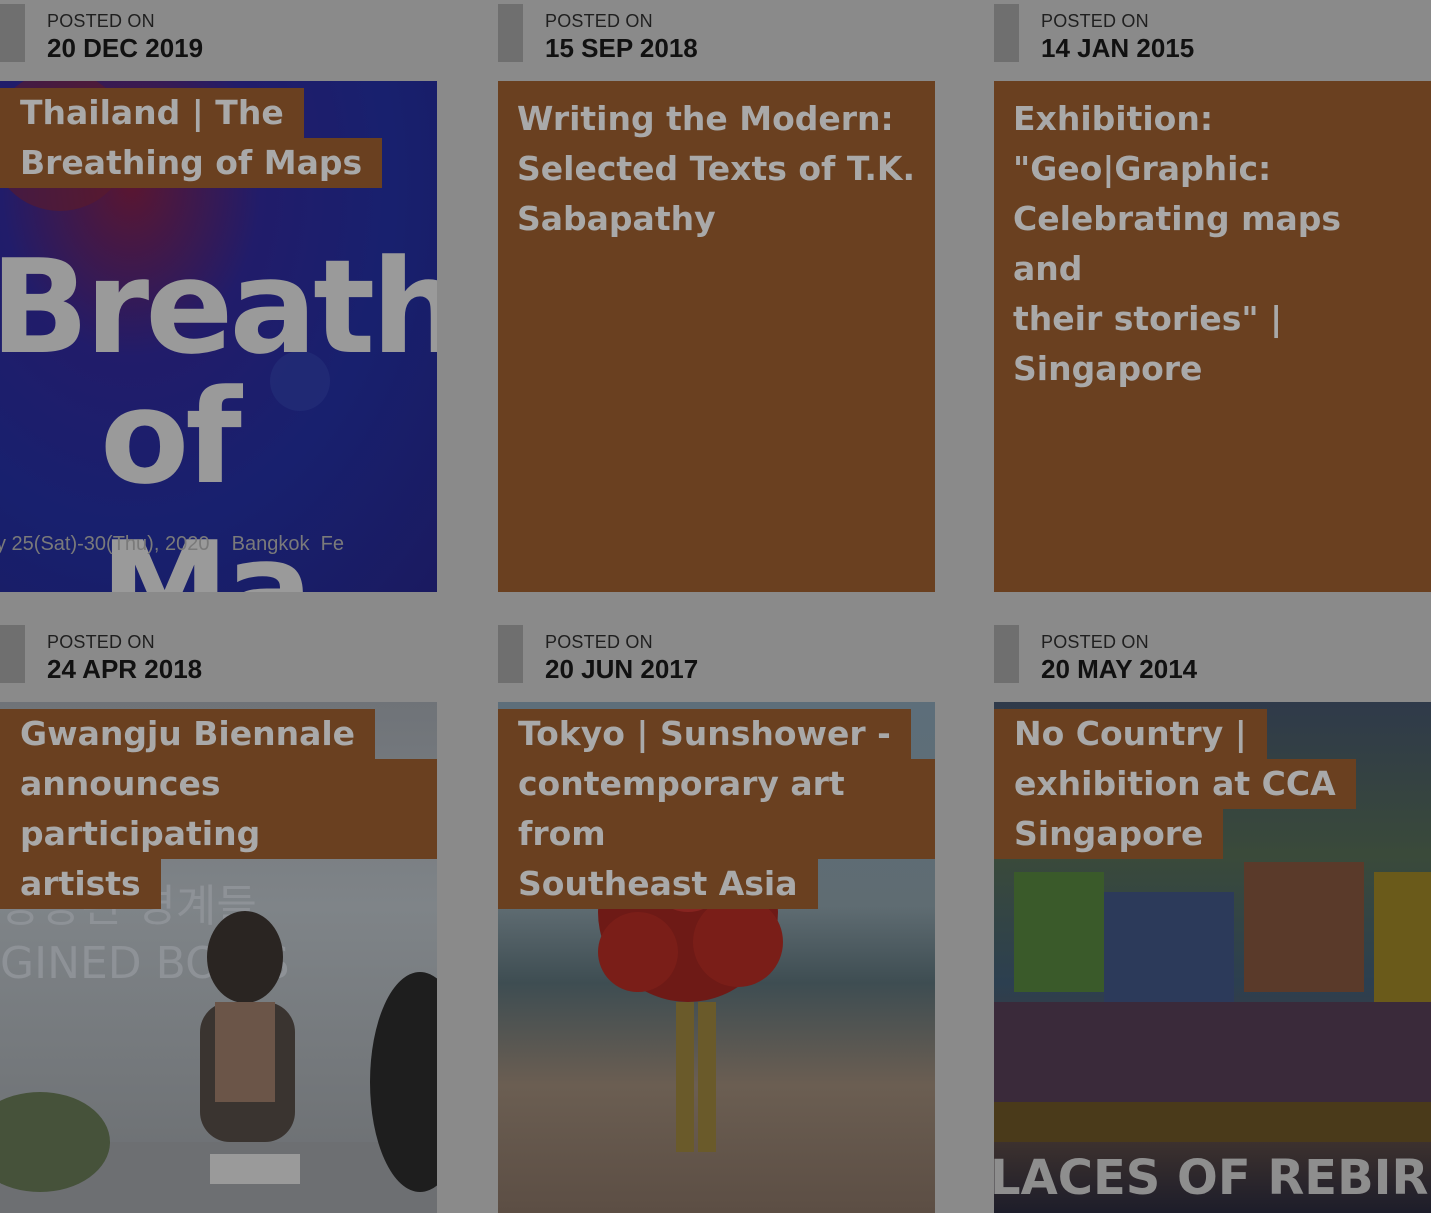 The height and width of the screenshot is (1213, 1431). Describe the element at coordinates (125, 669) in the screenshot. I see `post-date: 24 APR 2018` at that location.